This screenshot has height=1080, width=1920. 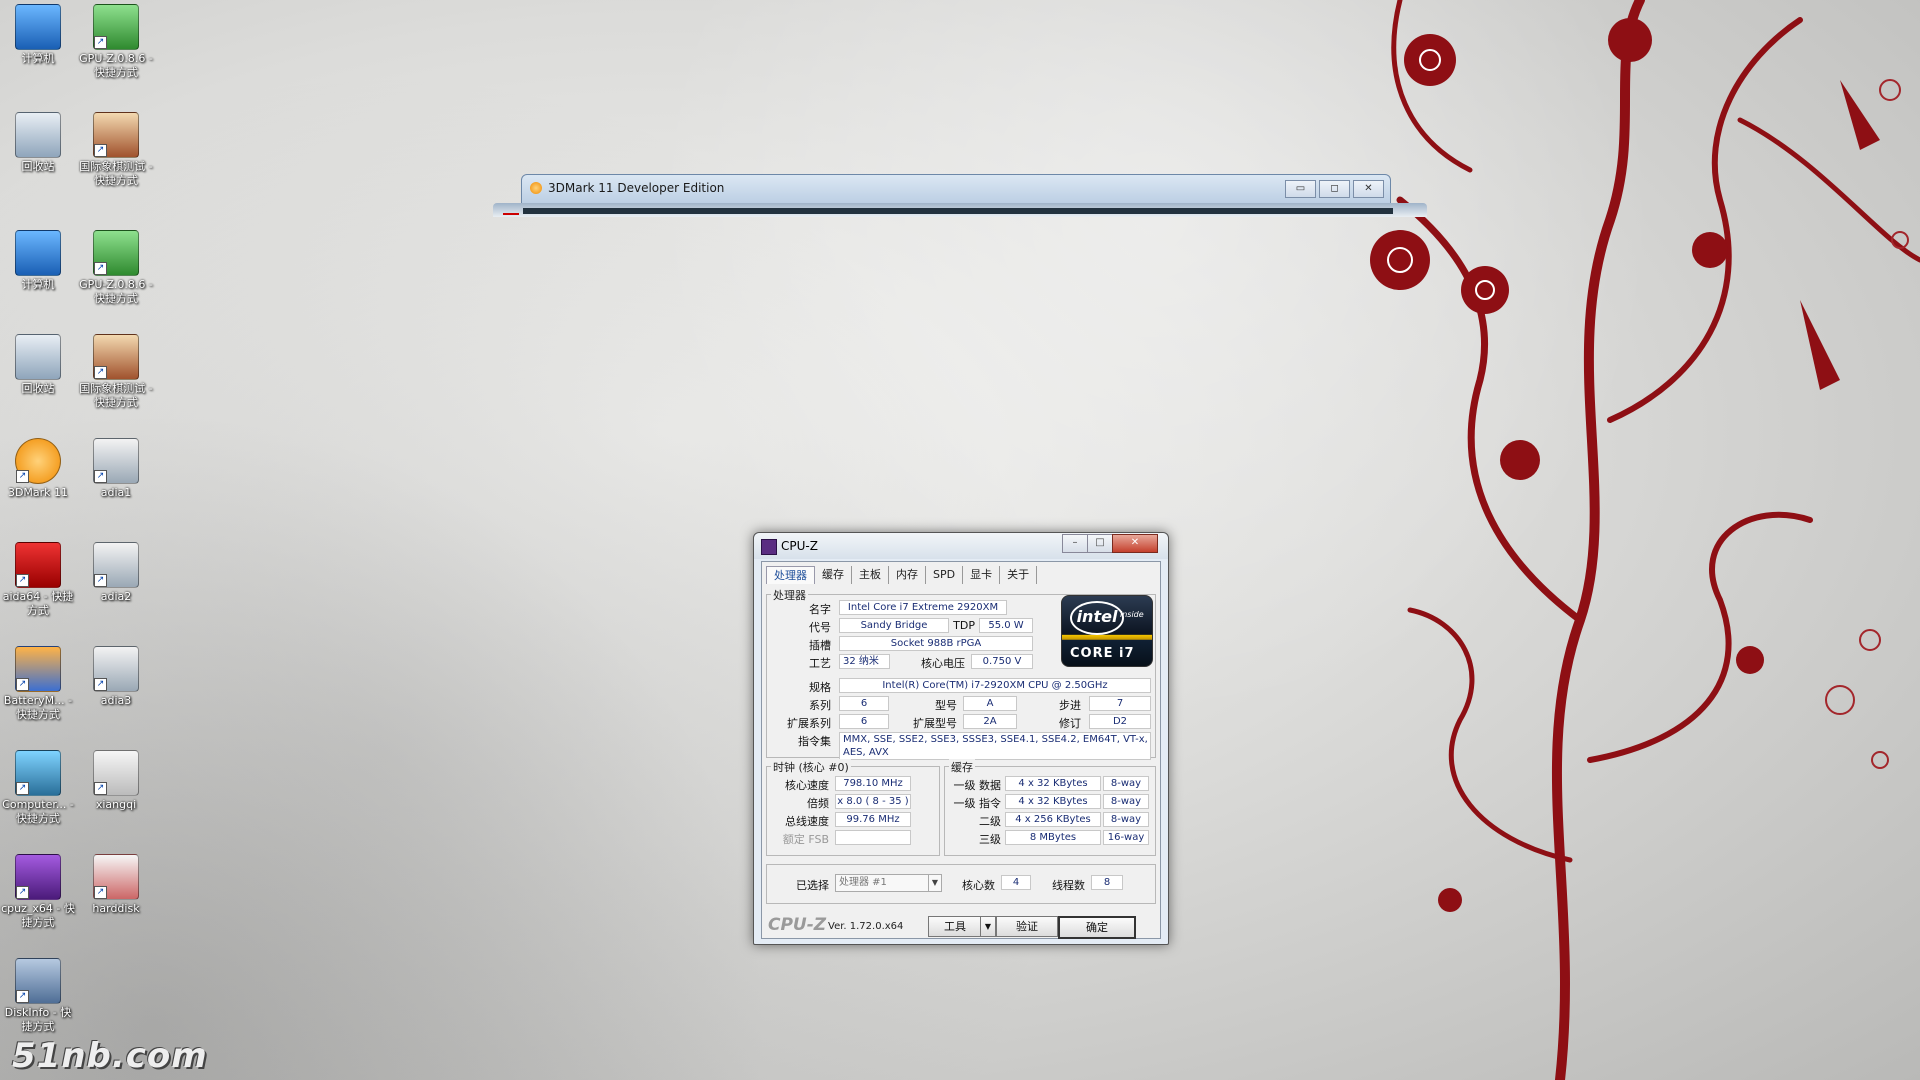 What do you see at coordinates (1070, 723) in the screenshot?
I see `revision-label: 修订` at bounding box center [1070, 723].